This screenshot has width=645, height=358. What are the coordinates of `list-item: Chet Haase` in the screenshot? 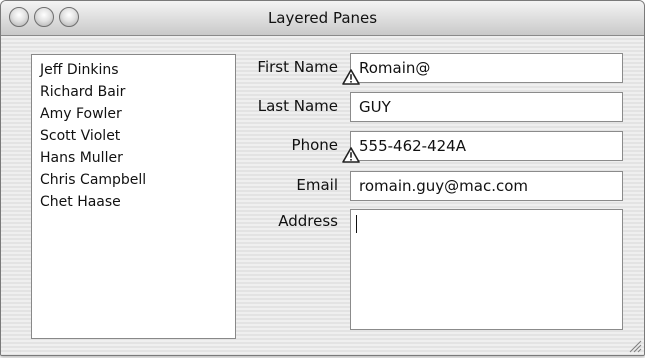 It's located at (137, 202).